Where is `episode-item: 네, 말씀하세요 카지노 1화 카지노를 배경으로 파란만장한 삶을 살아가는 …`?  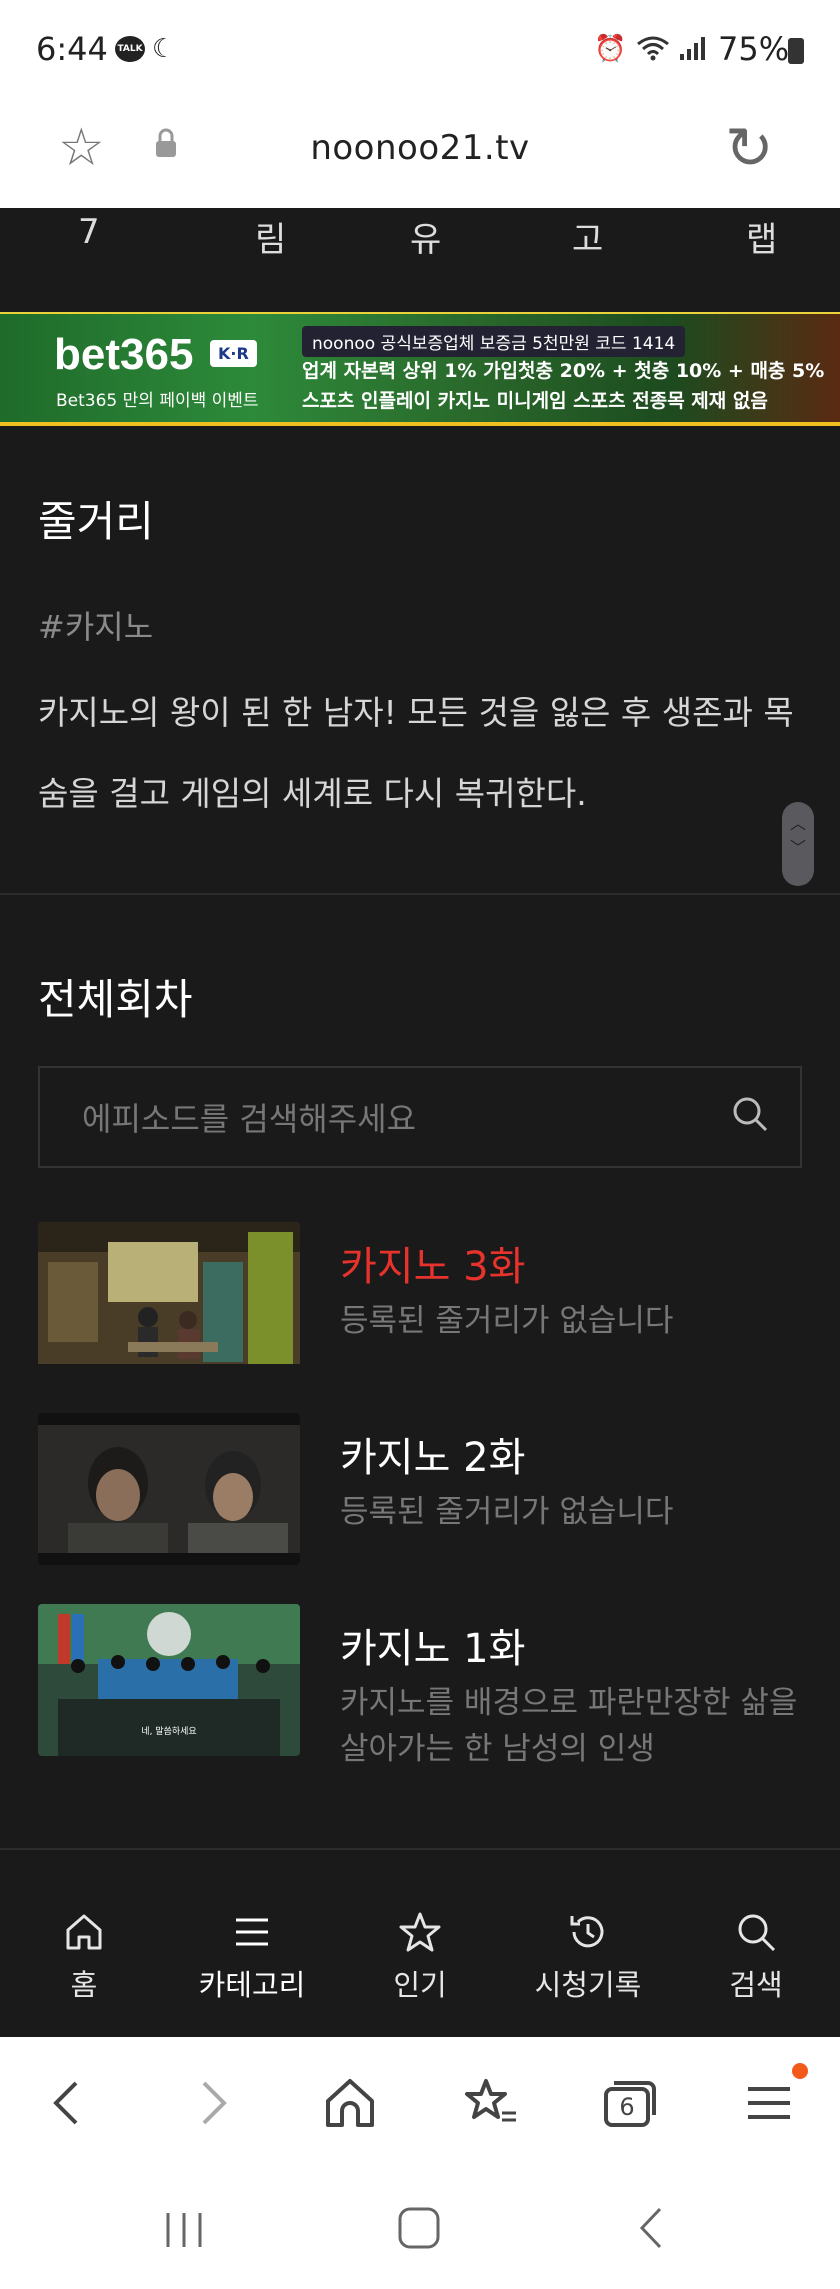
episode-item: 네, 말씀하세요 카지노 1화 카지노를 배경으로 파란만장한 삶을 살아가는 … is located at coordinates (420, 1690).